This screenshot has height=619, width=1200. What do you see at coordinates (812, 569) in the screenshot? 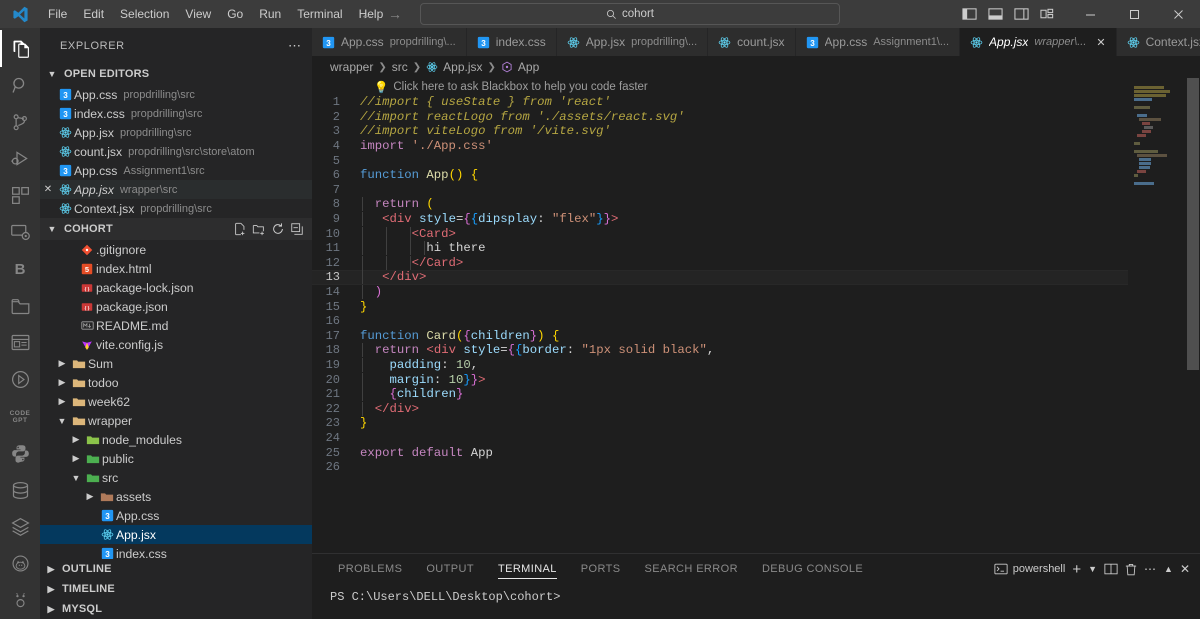
I see `panel-tab-debug-console: DEBUG CONSOLE` at bounding box center [812, 569].